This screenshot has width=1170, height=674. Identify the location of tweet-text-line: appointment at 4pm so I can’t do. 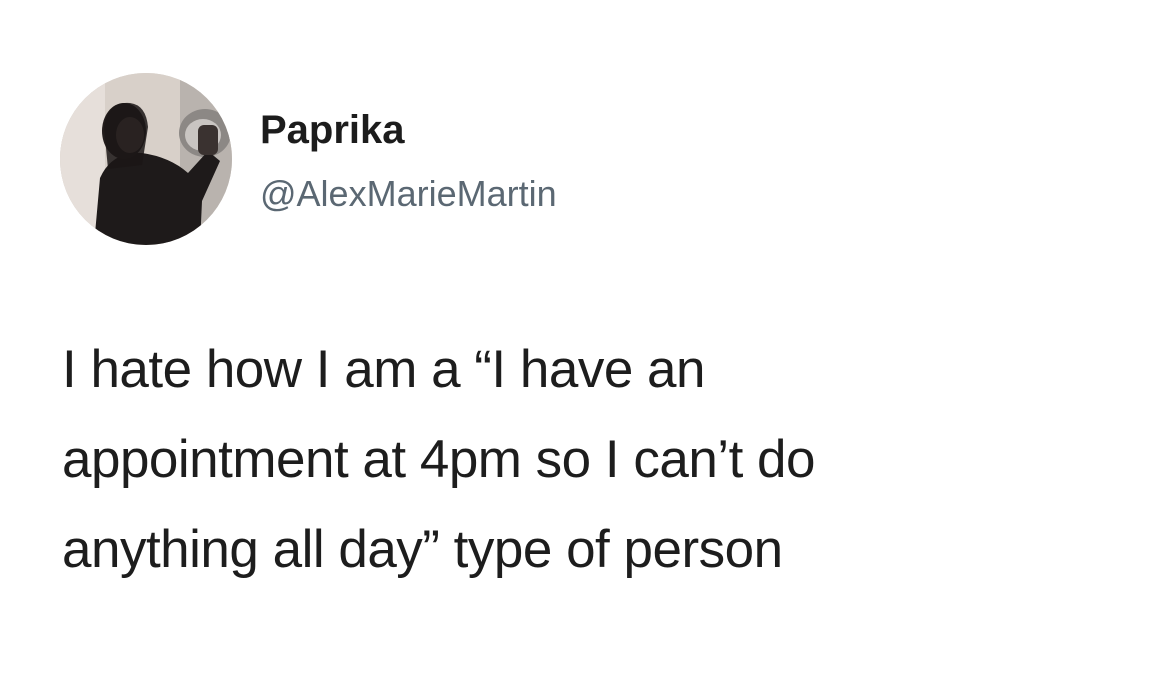
(438, 459).